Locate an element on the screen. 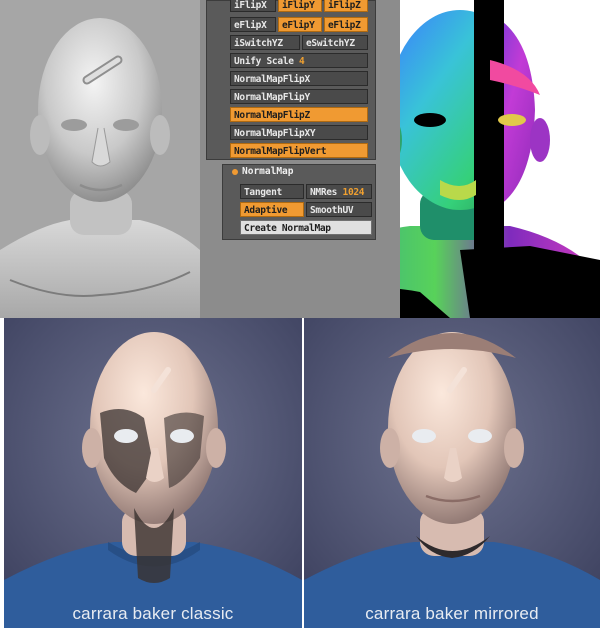 The image size is (600, 630). unify-scale-label: Unify Scale is located at coordinates (264, 61).